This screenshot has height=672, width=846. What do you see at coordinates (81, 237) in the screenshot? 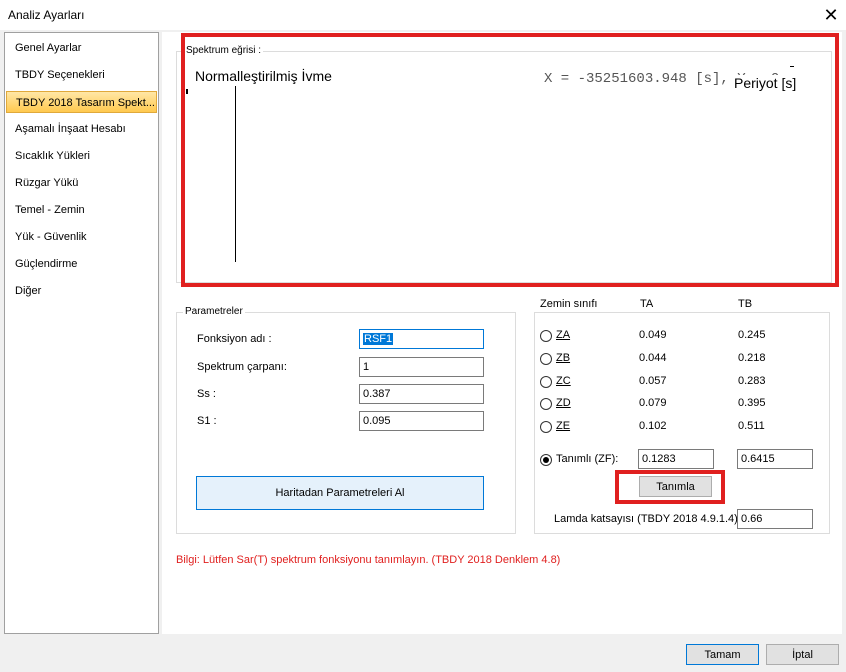
I see `sidebar-item-yuk-guvenlik: Yük - Güvenlik` at bounding box center [81, 237].